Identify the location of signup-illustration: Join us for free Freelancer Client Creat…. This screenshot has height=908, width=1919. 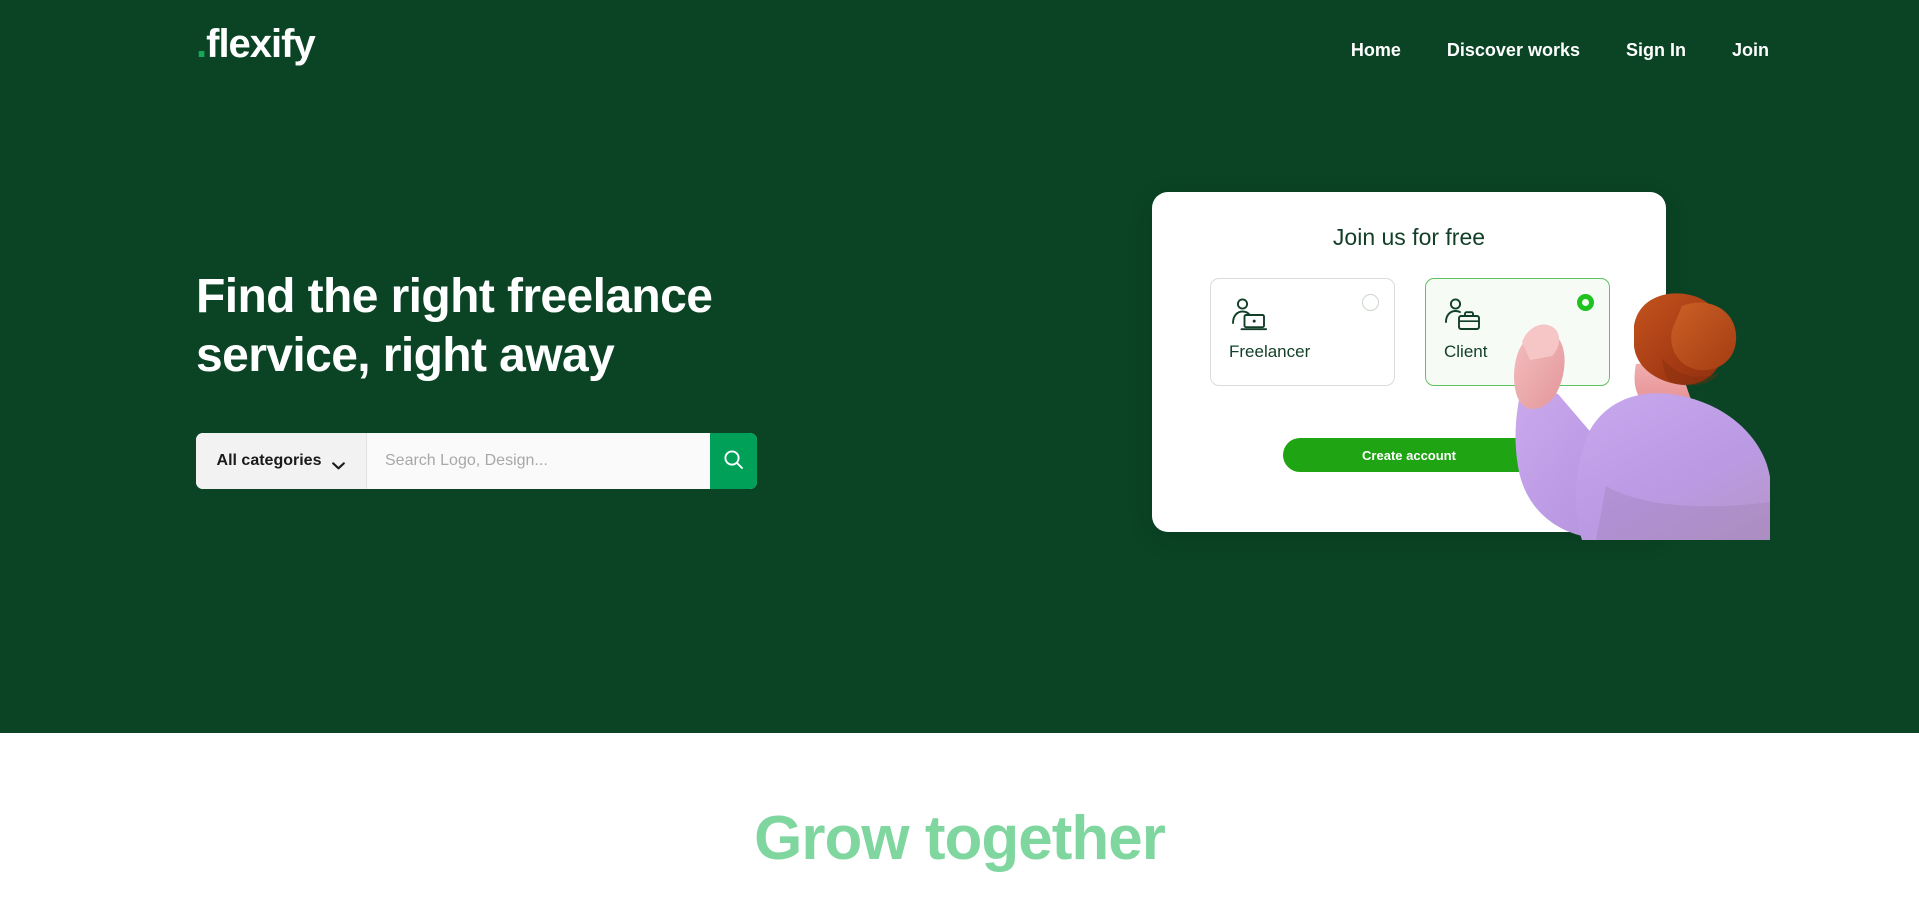
(1451, 360).